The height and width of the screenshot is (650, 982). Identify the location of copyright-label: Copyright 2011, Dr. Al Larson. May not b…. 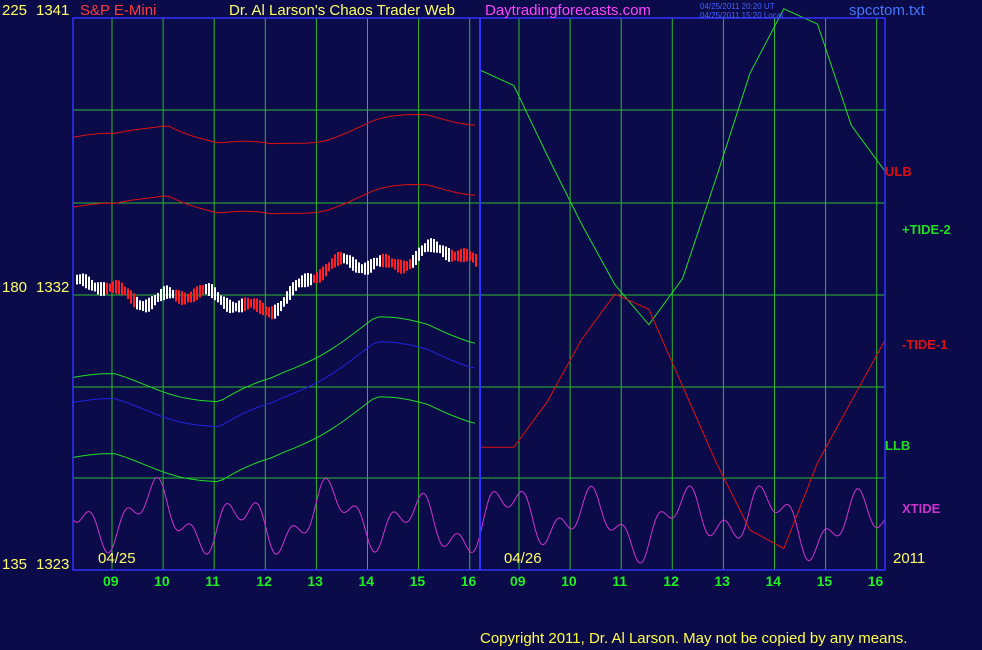
(694, 638).